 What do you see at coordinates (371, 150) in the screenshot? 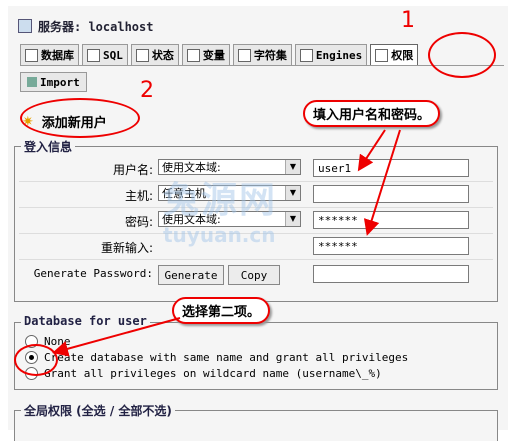
I see `arrow-to-username` at bounding box center [371, 150].